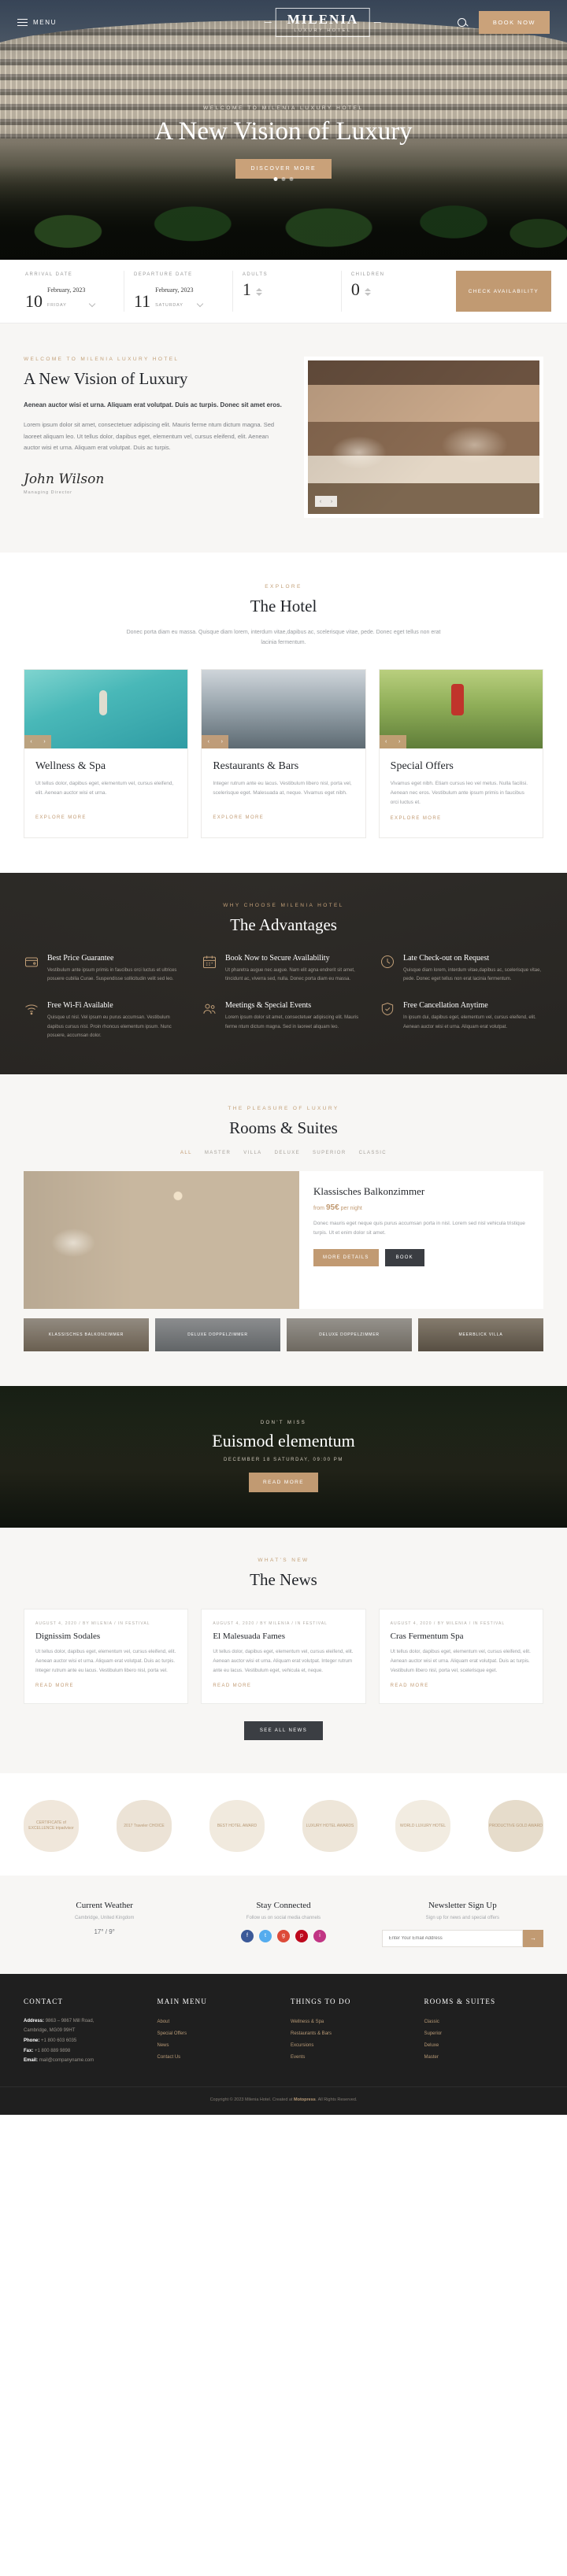 The image size is (567, 2576). What do you see at coordinates (396, 291) in the screenshot?
I see `children-field: CHILDREN 0` at bounding box center [396, 291].